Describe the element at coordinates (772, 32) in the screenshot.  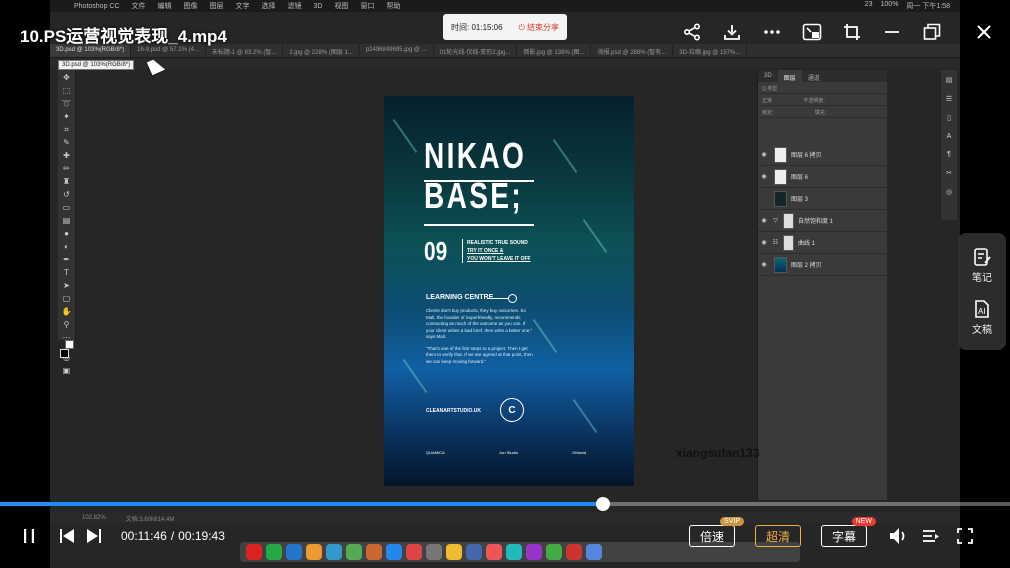
I see `more-options-icon` at that location.